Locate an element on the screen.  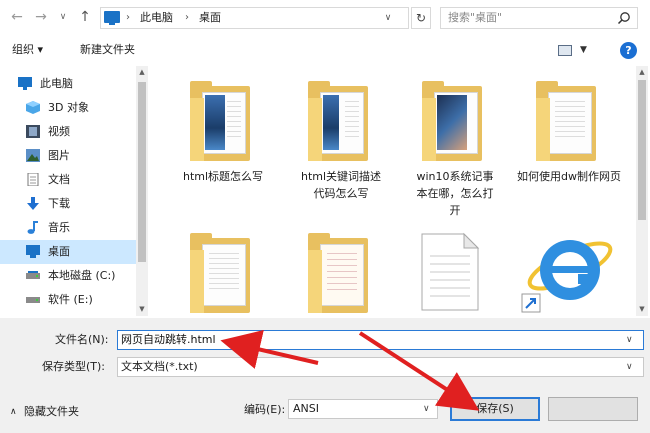
back-button: ← is located at coordinates (17, 17).